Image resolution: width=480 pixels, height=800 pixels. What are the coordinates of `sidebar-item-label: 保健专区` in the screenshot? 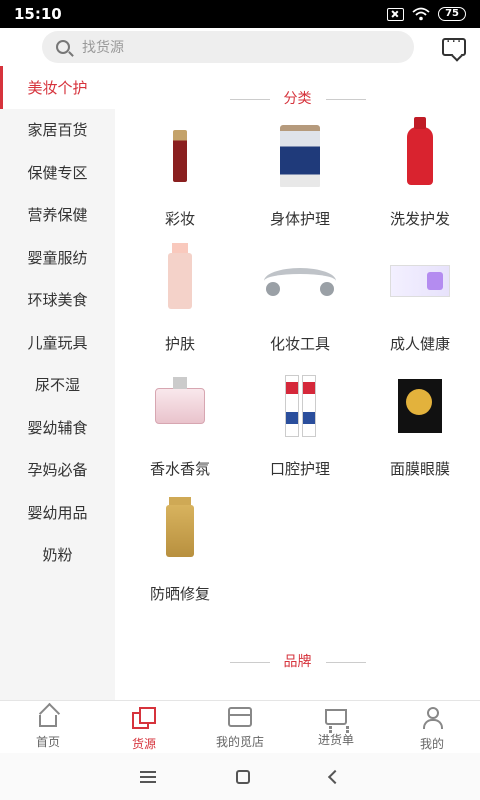 It's located at (57, 172).